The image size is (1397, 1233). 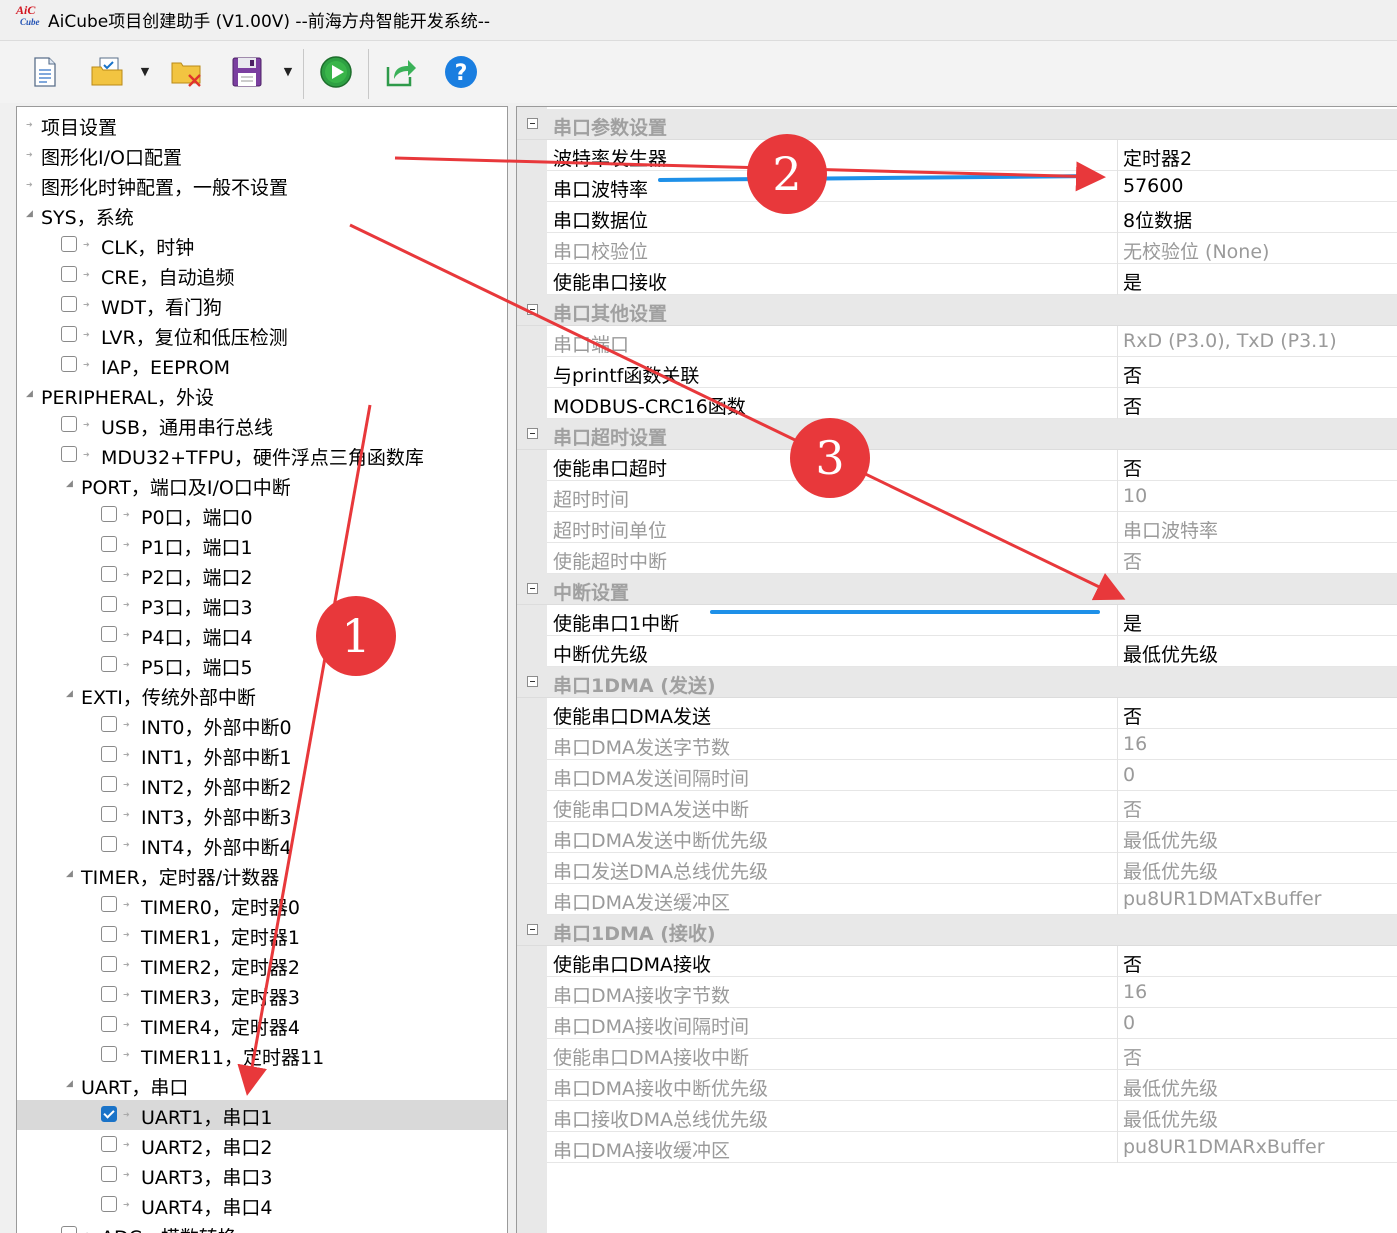 What do you see at coordinates (262, 635) in the screenshot?
I see `tree-item: ➜ P4口，端口4` at bounding box center [262, 635].